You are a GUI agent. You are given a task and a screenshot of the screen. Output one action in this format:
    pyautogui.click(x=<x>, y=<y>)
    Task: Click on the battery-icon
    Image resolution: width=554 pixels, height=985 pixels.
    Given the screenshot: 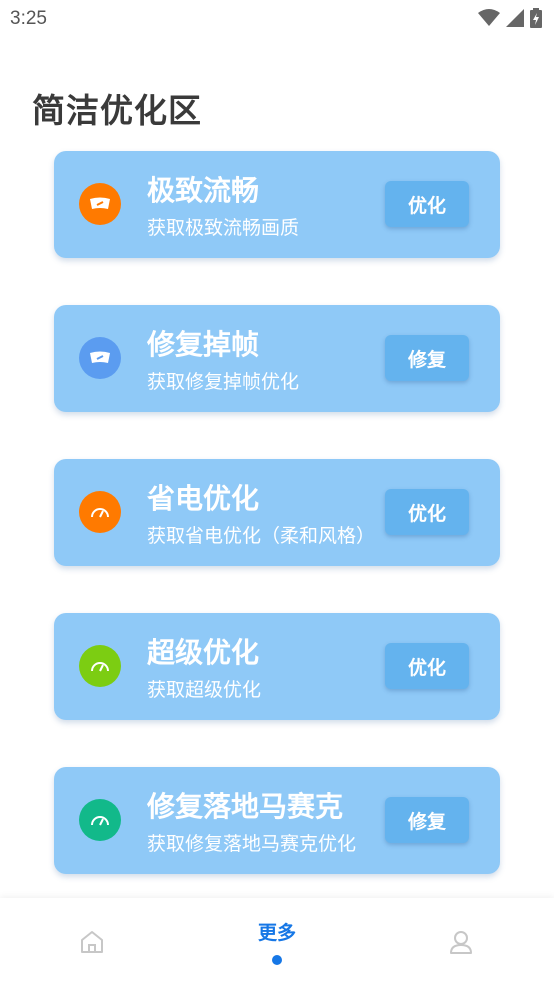 What is the action you would take?
    pyautogui.click(x=536, y=20)
    